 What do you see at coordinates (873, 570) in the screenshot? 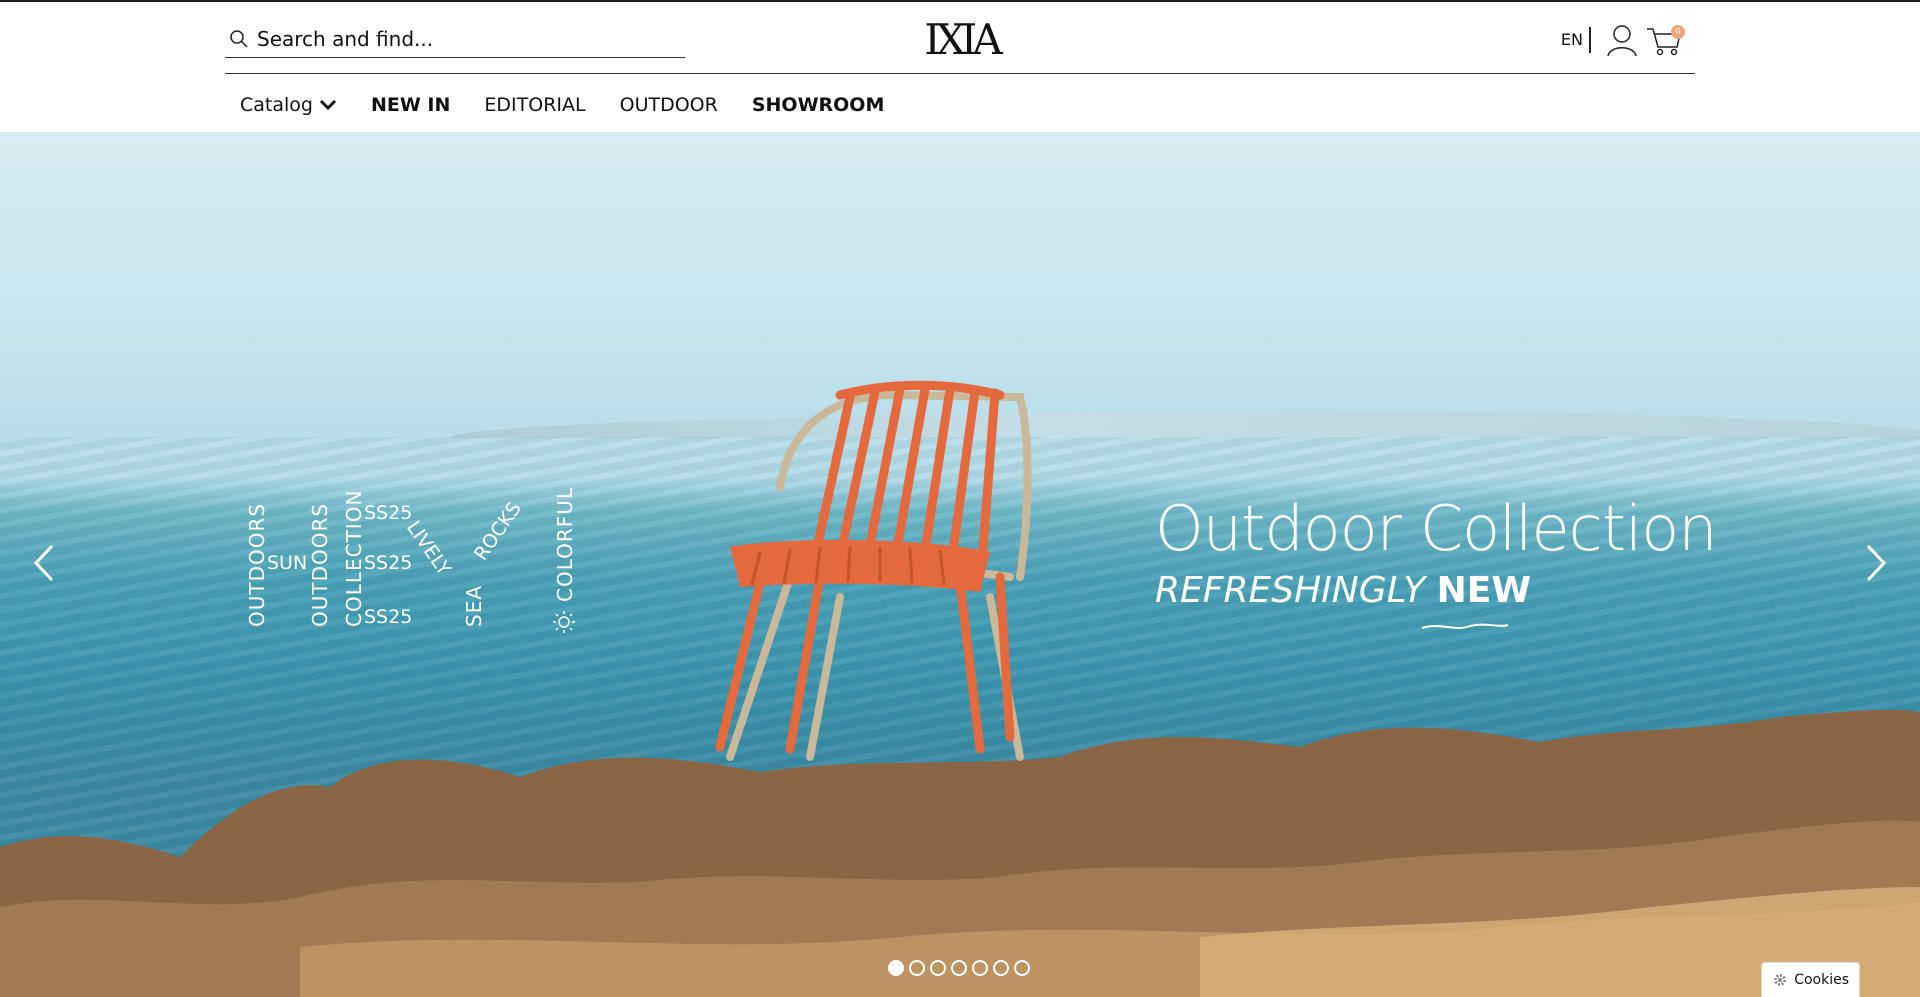
I see `stacked-chairs-image` at bounding box center [873, 570].